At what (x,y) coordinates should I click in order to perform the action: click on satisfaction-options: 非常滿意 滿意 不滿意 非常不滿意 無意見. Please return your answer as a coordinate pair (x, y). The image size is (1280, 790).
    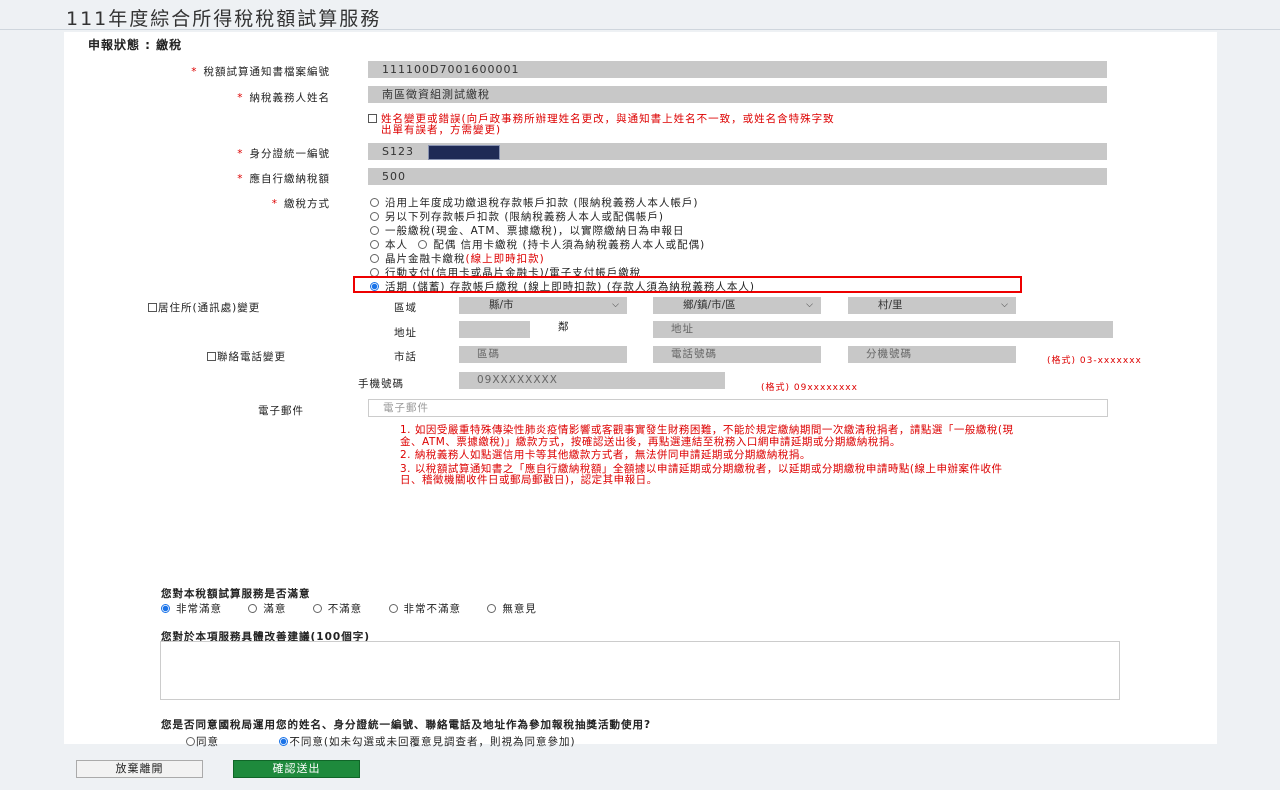
    Looking at the image, I should click on (349, 608).